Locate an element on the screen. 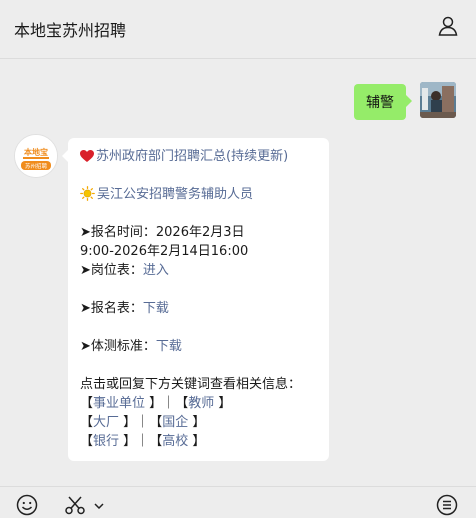  official-account-avatar: 本地宝 苏州招聘 is located at coordinates (36, 156).